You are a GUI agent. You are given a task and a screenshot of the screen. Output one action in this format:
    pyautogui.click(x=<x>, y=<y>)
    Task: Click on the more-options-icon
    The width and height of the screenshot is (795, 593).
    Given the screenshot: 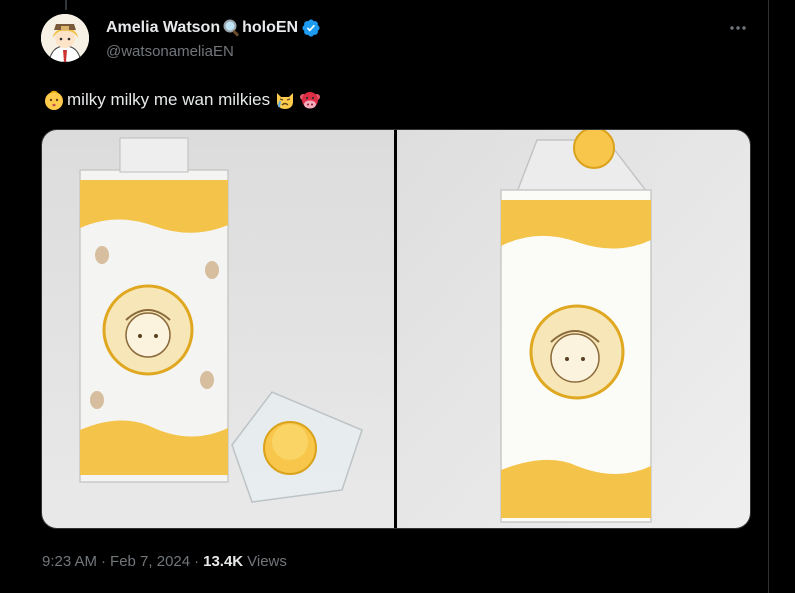 What is the action you would take?
    pyautogui.click(x=738, y=28)
    